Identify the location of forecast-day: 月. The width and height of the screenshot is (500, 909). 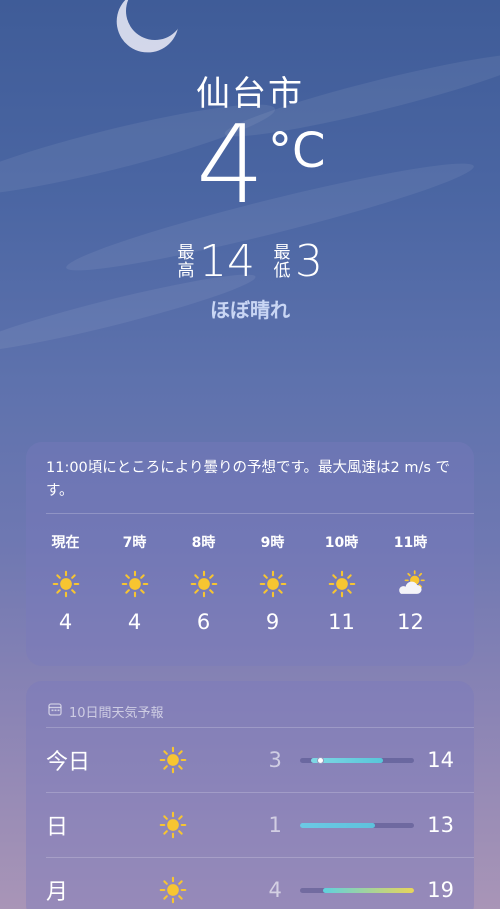
(57, 892).